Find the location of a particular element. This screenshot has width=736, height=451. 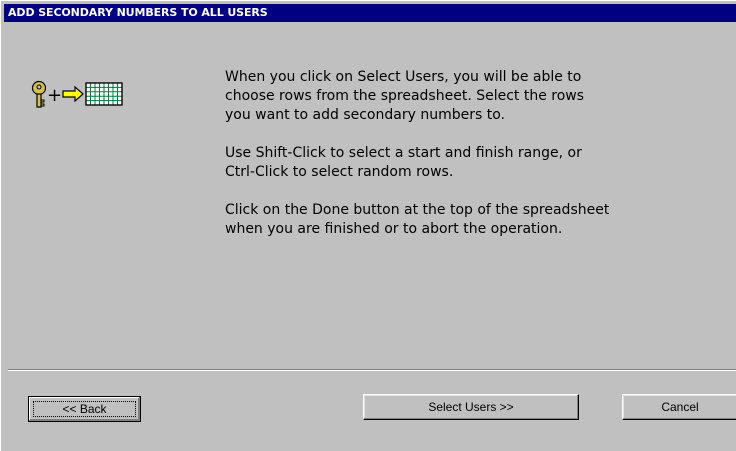

key-icon is located at coordinates (39, 94).